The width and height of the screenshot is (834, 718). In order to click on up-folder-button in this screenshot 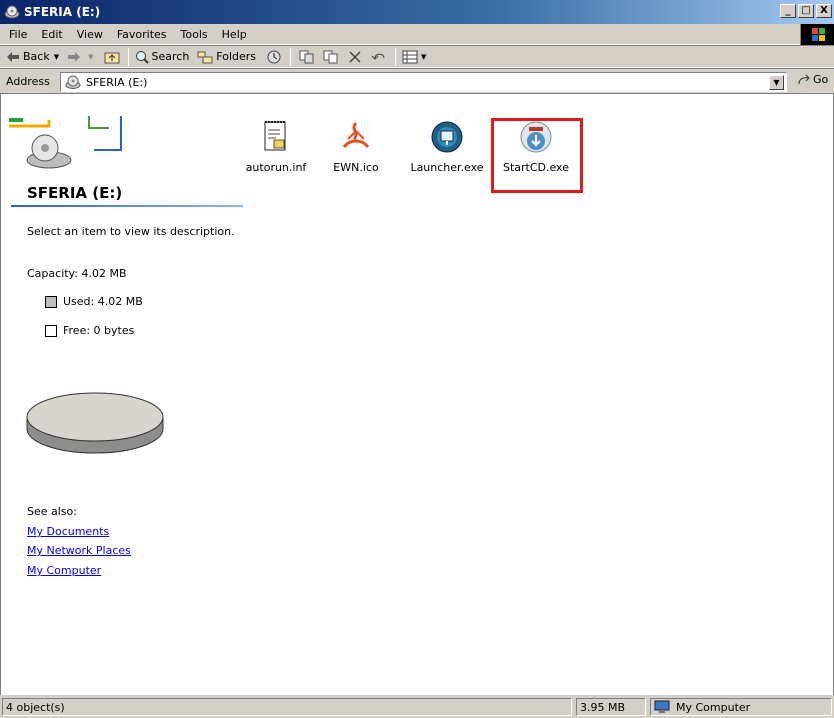, I will do `click(112, 57)`.